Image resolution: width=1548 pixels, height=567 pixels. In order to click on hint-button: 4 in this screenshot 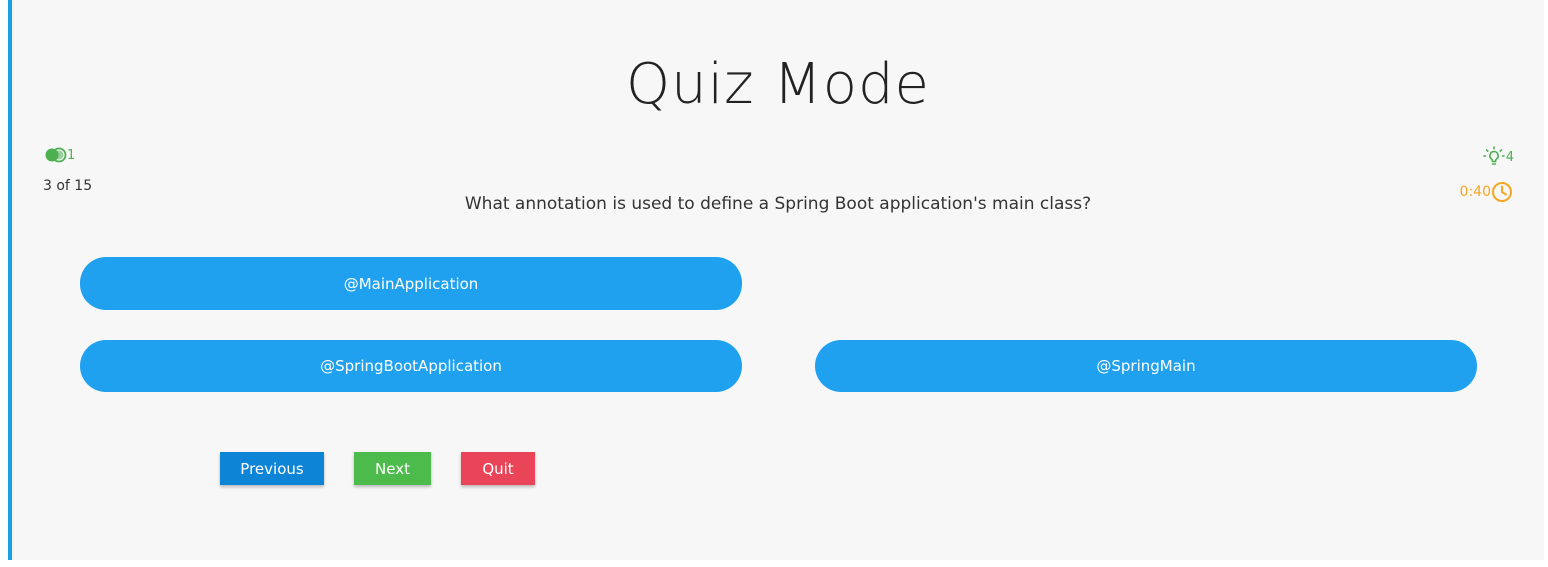, I will do `click(1498, 157)`.